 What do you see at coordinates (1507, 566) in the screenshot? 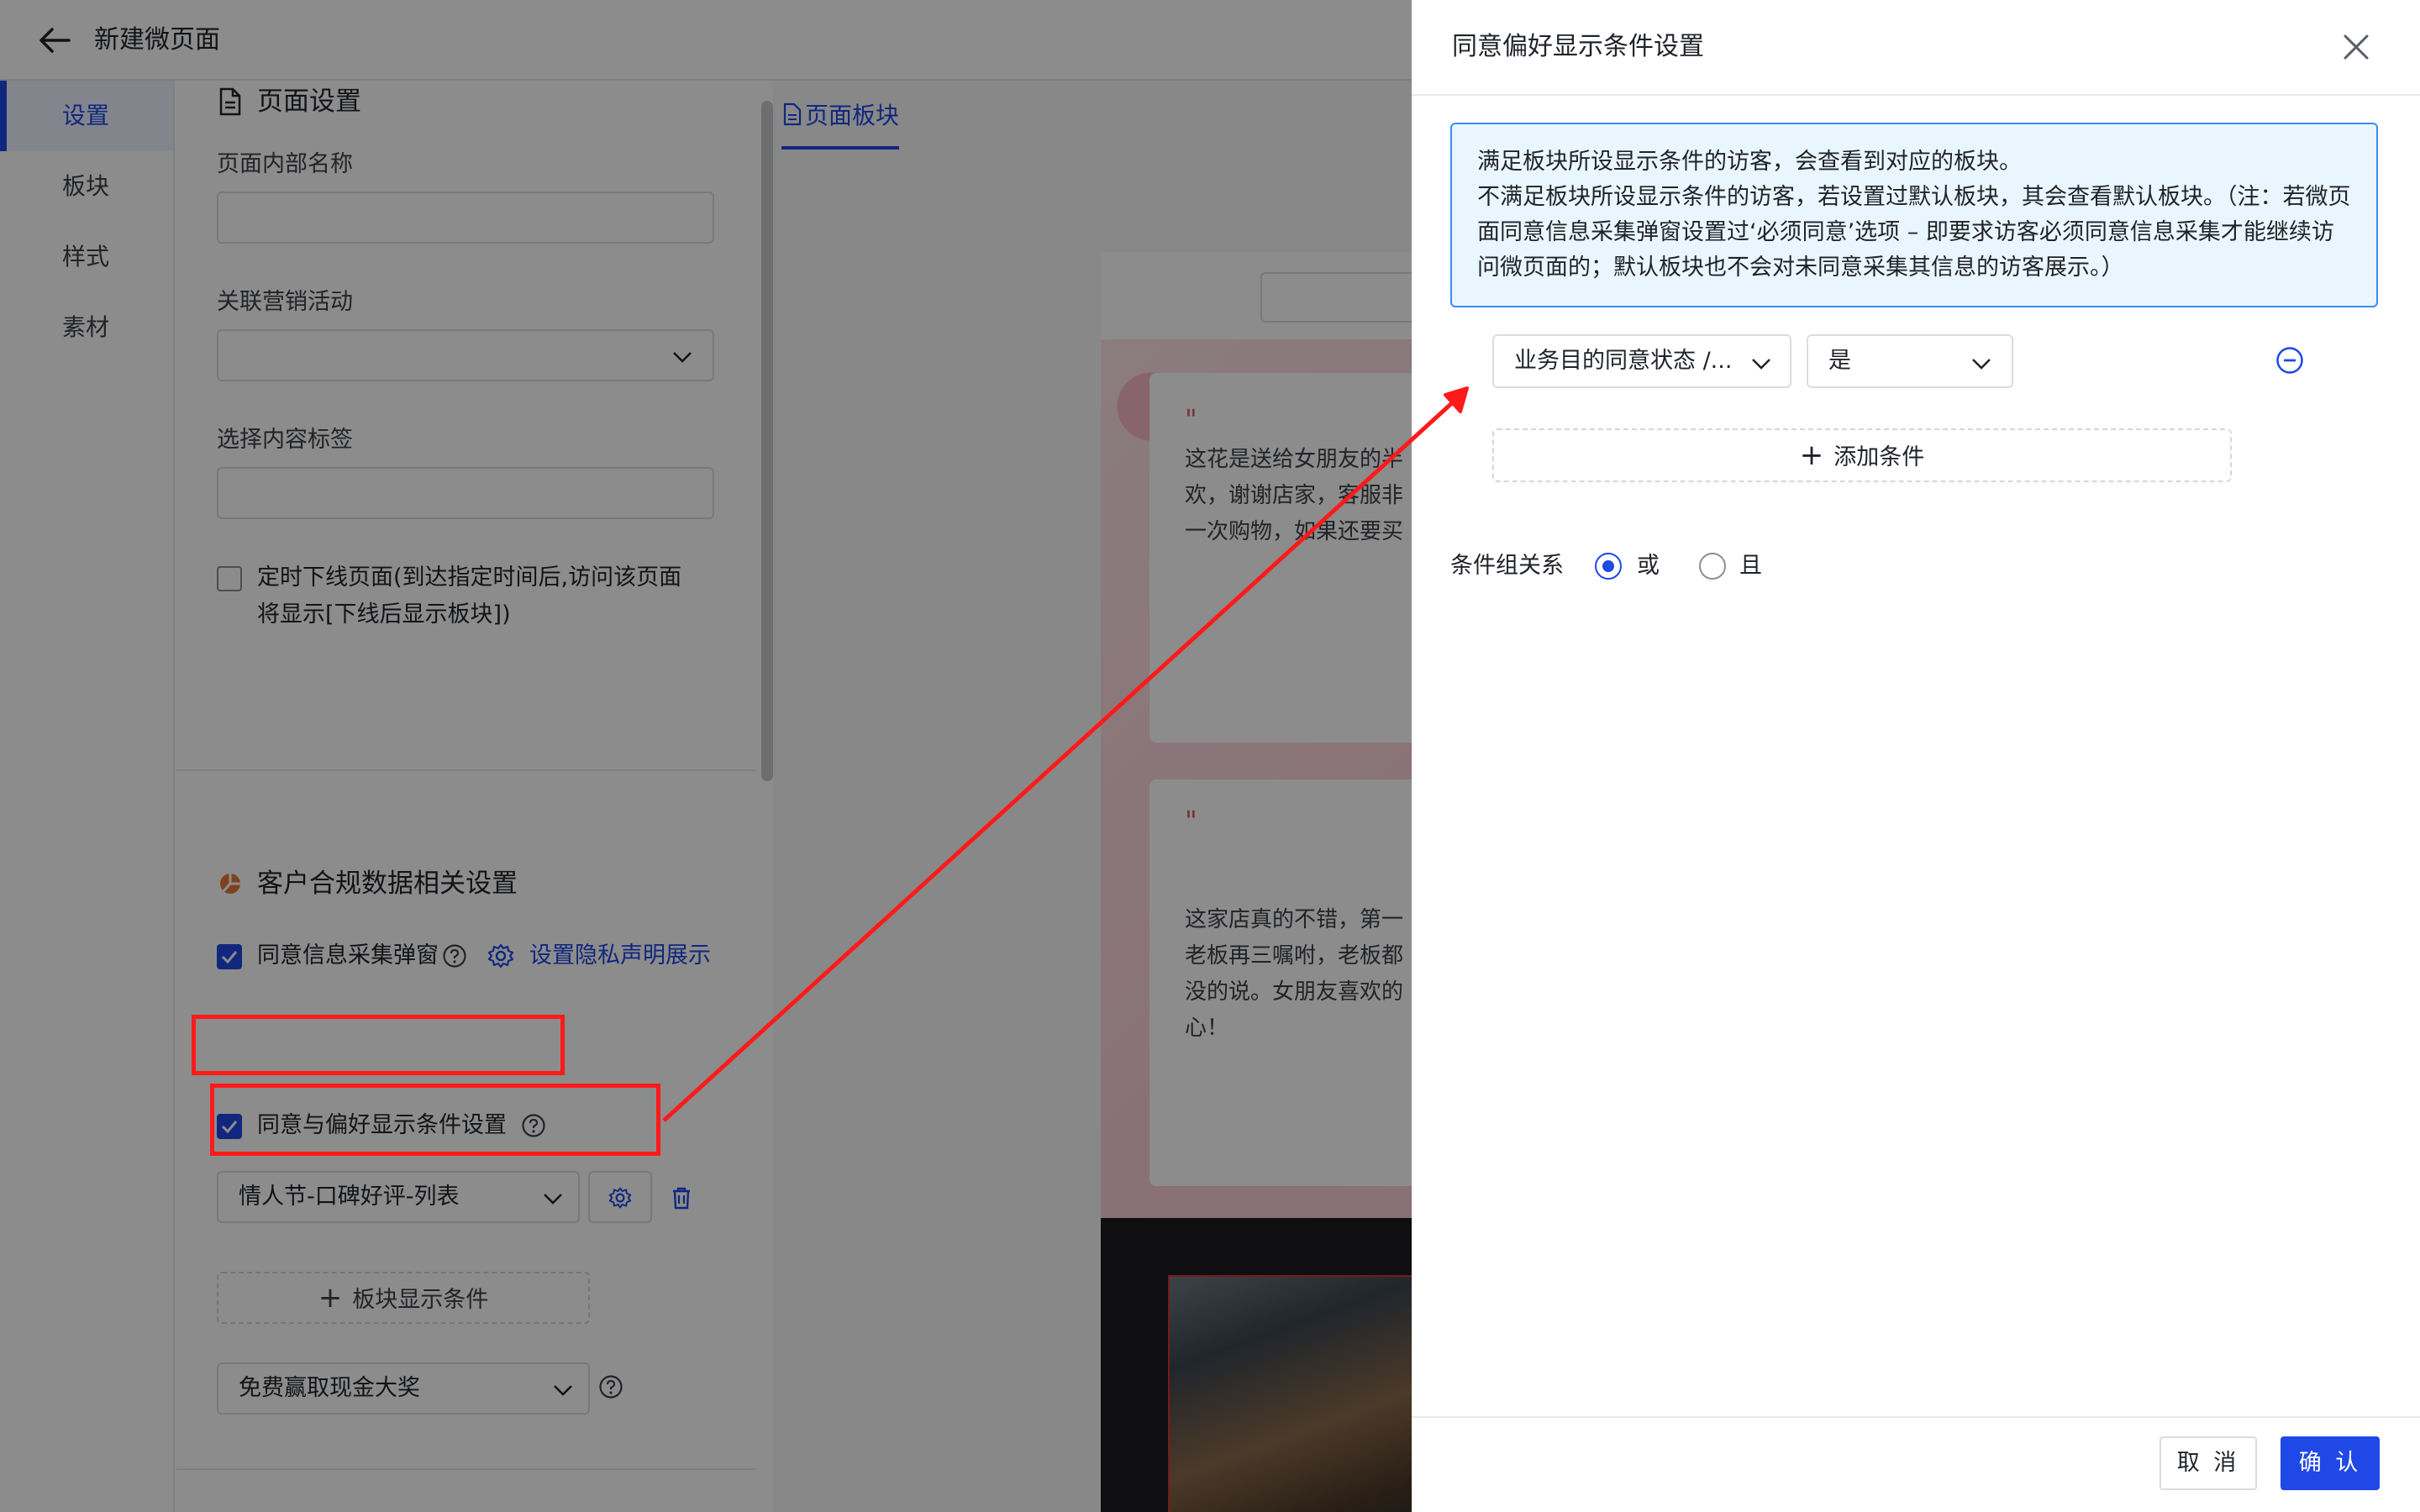
I see `relation-label: 条件组关系` at bounding box center [1507, 566].